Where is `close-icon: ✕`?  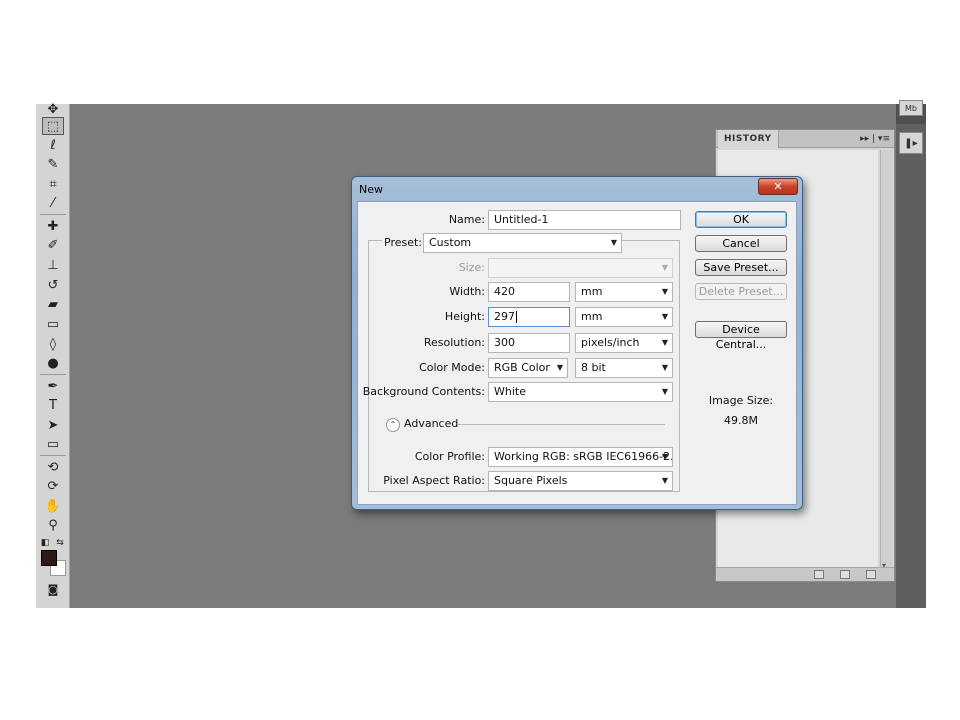
close-icon: ✕ is located at coordinates (778, 186).